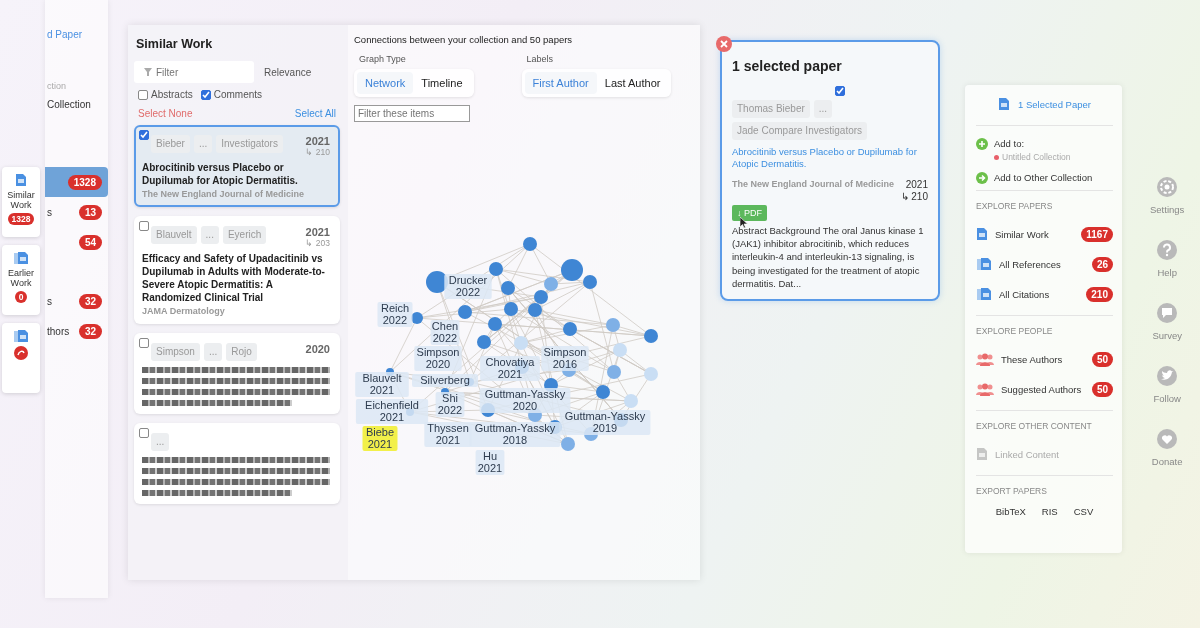 This screenshot has width=1200, height=628. What do you see at coordinates (234, 278) in the screenshot?
I see `paper-title: Efficacy and Safety of Upadacitinib vs Dupilumab in Adults with Moderate-to-Severe Atopic Dermatitis: A Randomized Clinical Trial` at bounding box center [234, 278].